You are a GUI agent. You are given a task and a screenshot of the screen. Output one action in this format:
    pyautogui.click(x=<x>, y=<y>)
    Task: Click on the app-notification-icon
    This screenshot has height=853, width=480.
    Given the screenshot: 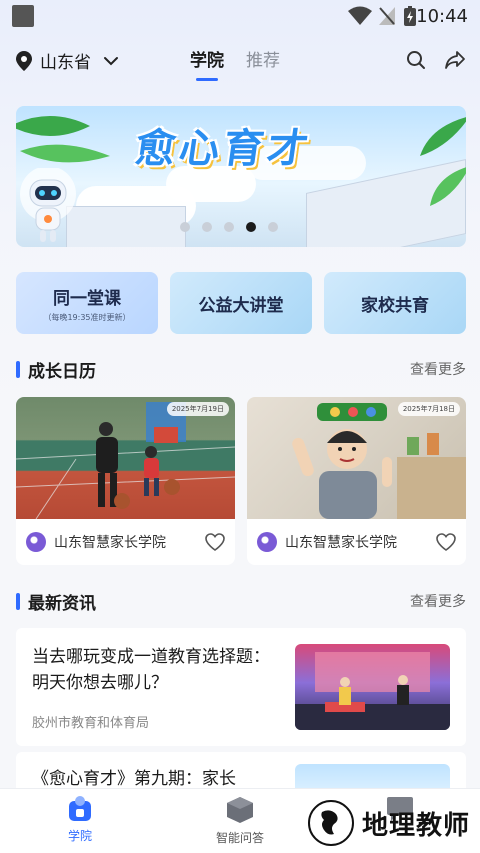 What is the action you would take?
    pyautogui.click(x=23, y=16)
    